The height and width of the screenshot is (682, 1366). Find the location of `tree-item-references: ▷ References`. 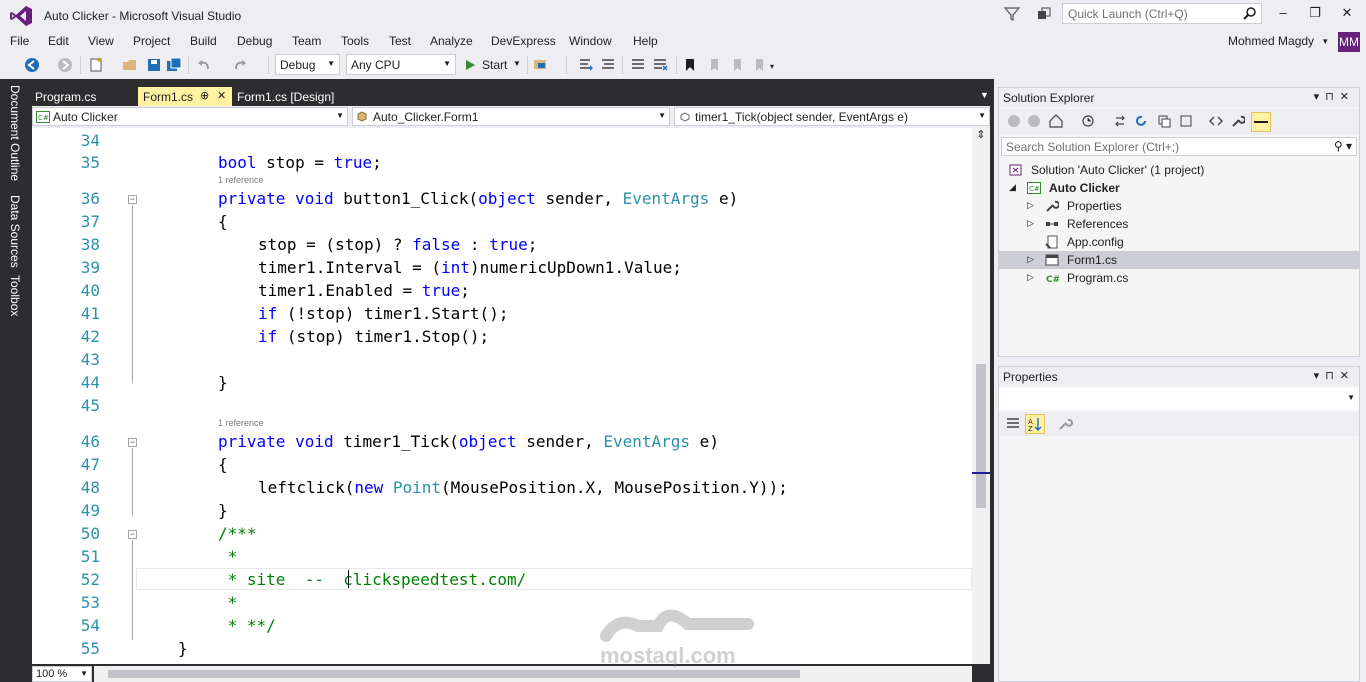

tree-item-references: ▷ References is located at coordinates (1179, 224).